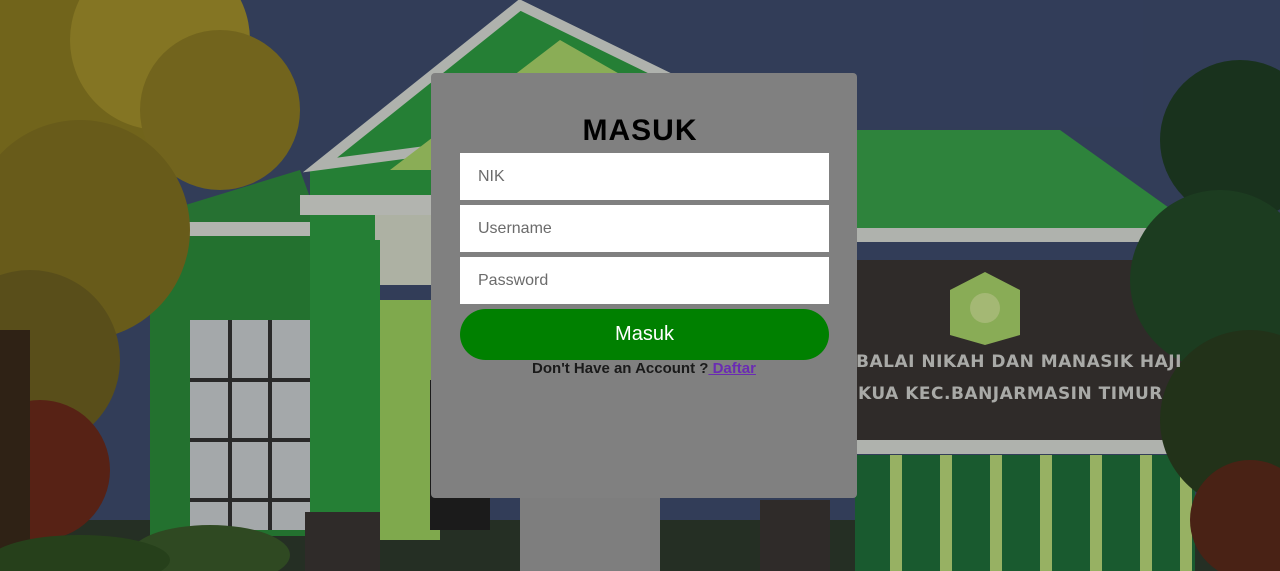  I want to click on no-account-text: Don't Have an Account ?, so click(620, 368).